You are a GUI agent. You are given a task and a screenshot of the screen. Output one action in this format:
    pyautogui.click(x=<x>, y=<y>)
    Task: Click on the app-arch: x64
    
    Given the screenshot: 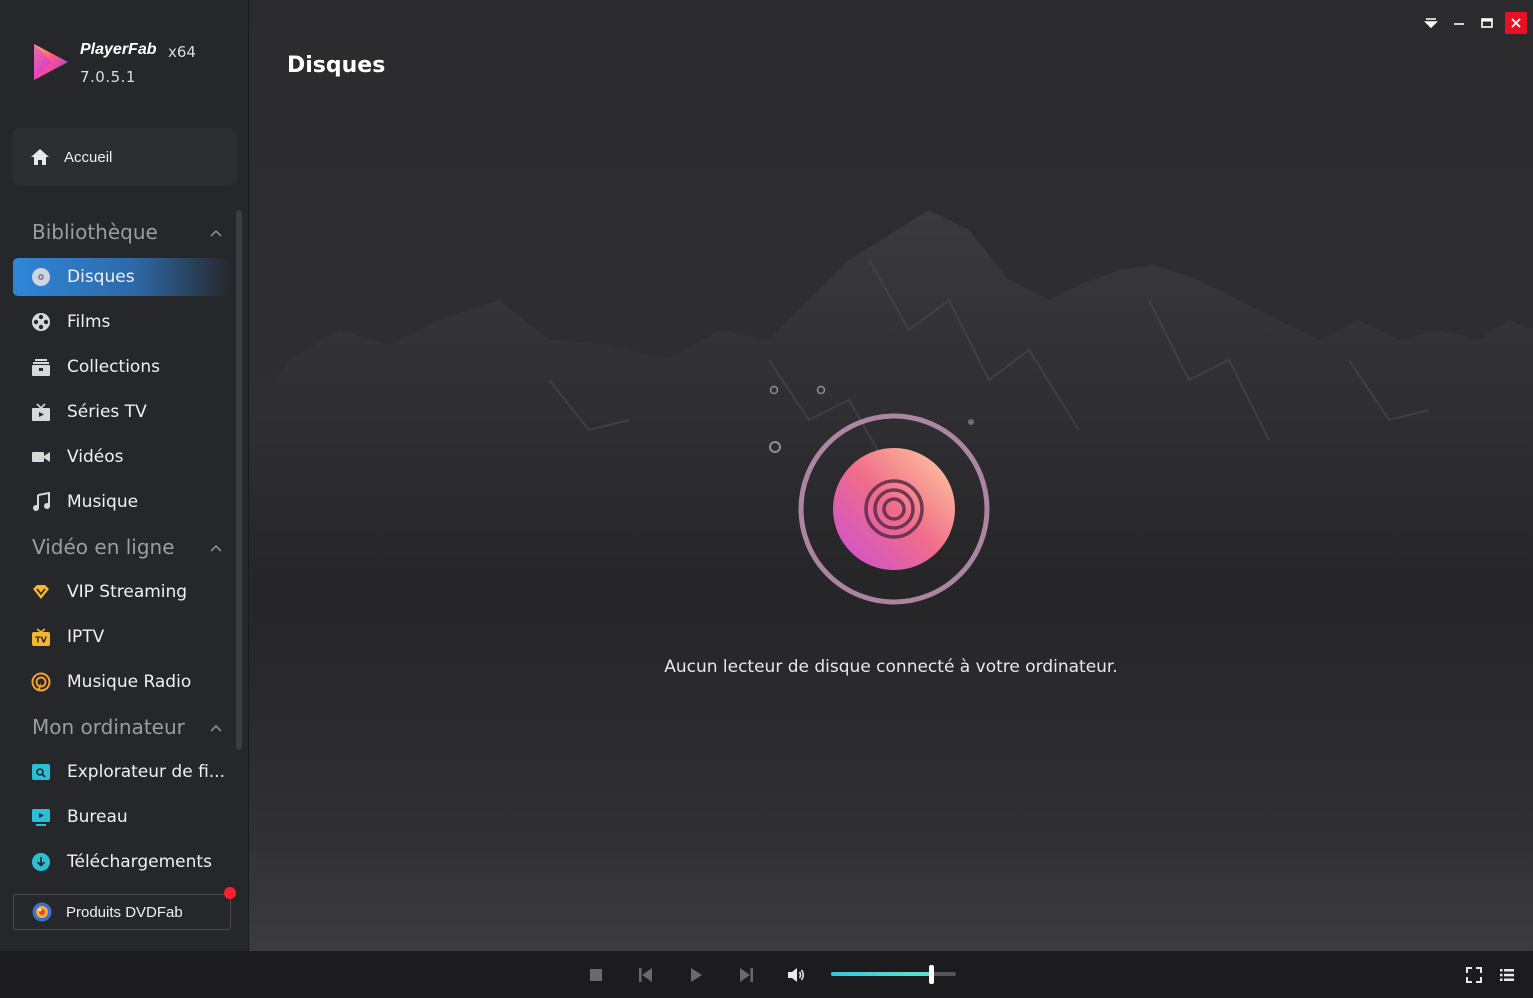 What is the action you would take?
    pyautogui.click(x=182, y=52)
    